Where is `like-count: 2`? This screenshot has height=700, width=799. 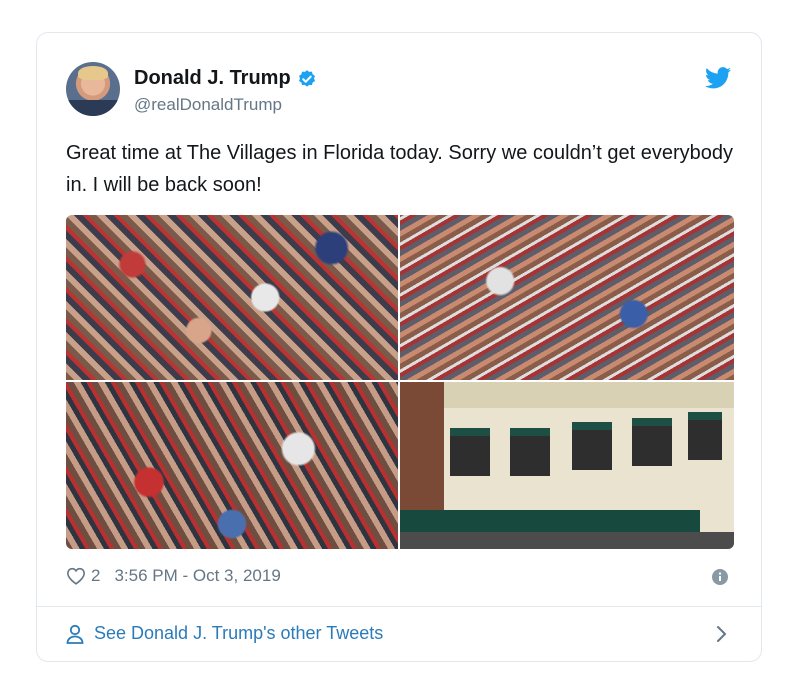
like-count: 2 is located at coordinates (95, 576).